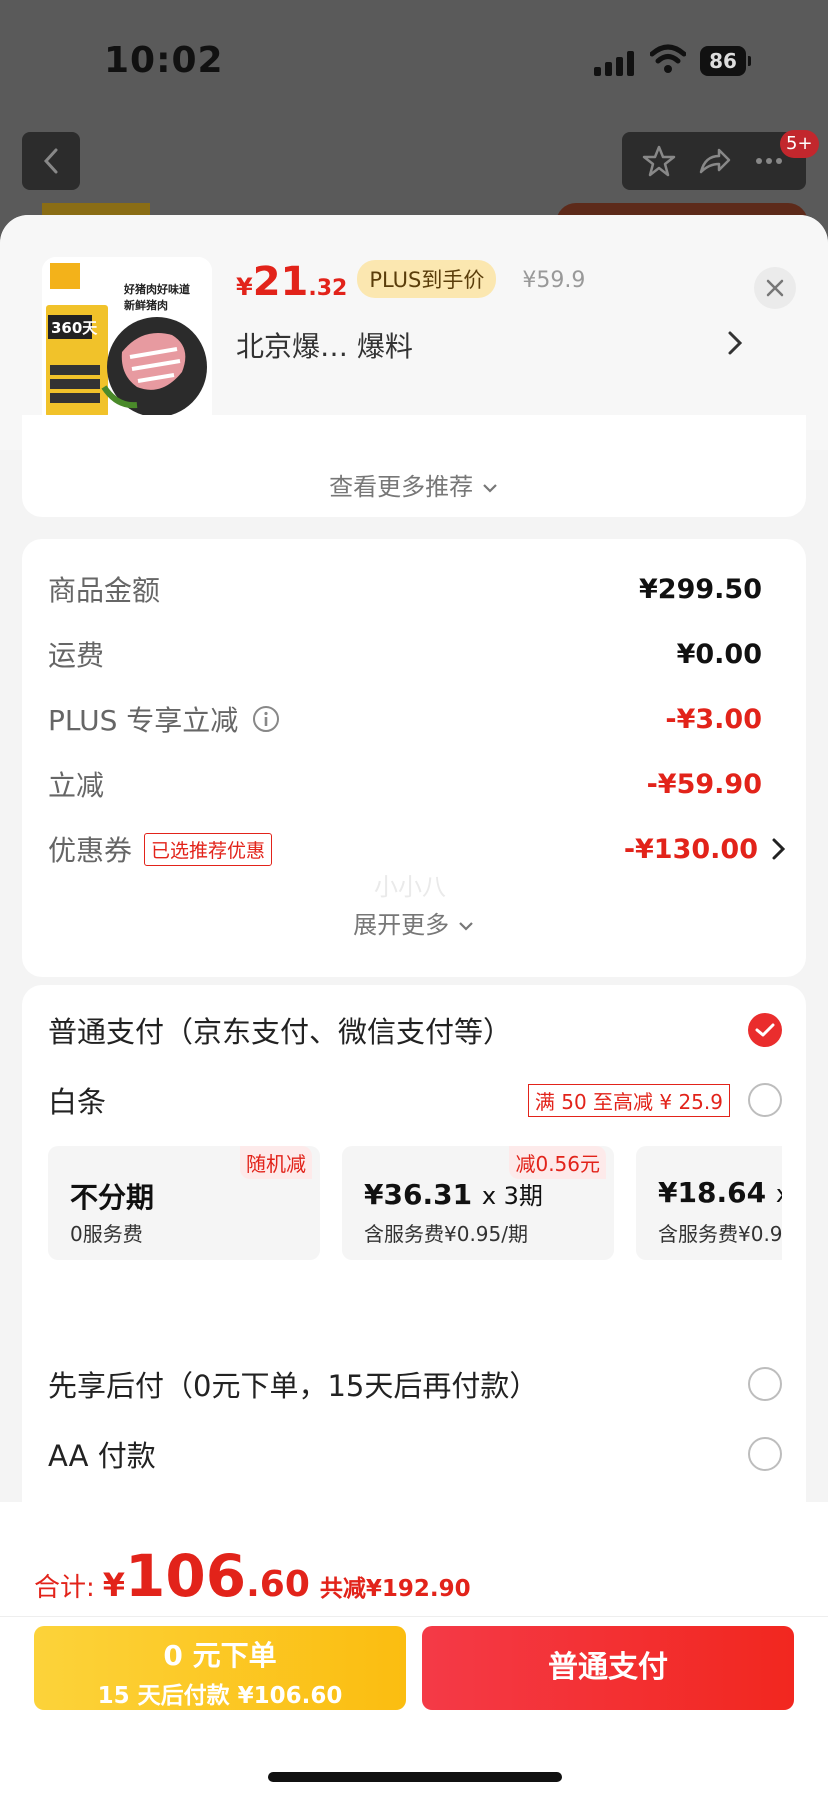  Describe the element at coordinates (700, 589) in the screenshot. I see `amount-value: ¥299.50` at that location.